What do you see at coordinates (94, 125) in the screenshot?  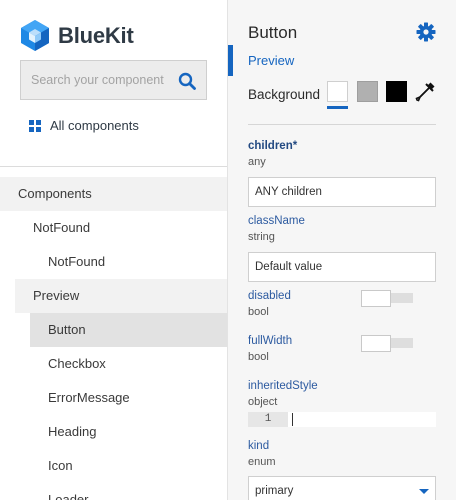 I see `all-components-label: All components` at bounding box center [94, 125].